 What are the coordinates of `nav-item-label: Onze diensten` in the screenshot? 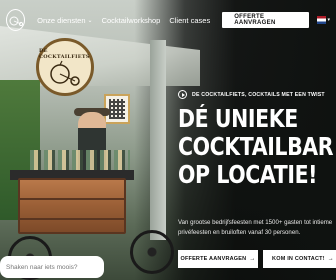 It's located at (61, 20).